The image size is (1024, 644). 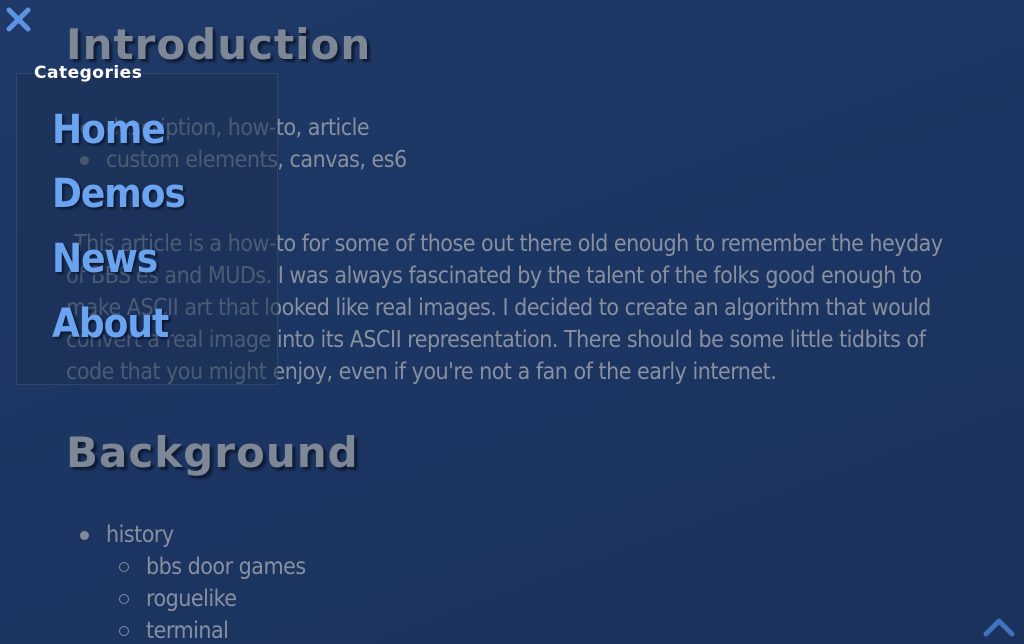 What do you see at coordinates (110, 324) in the screenshot?
I see `menu-item-about: About` at bounding box center [110, 324].